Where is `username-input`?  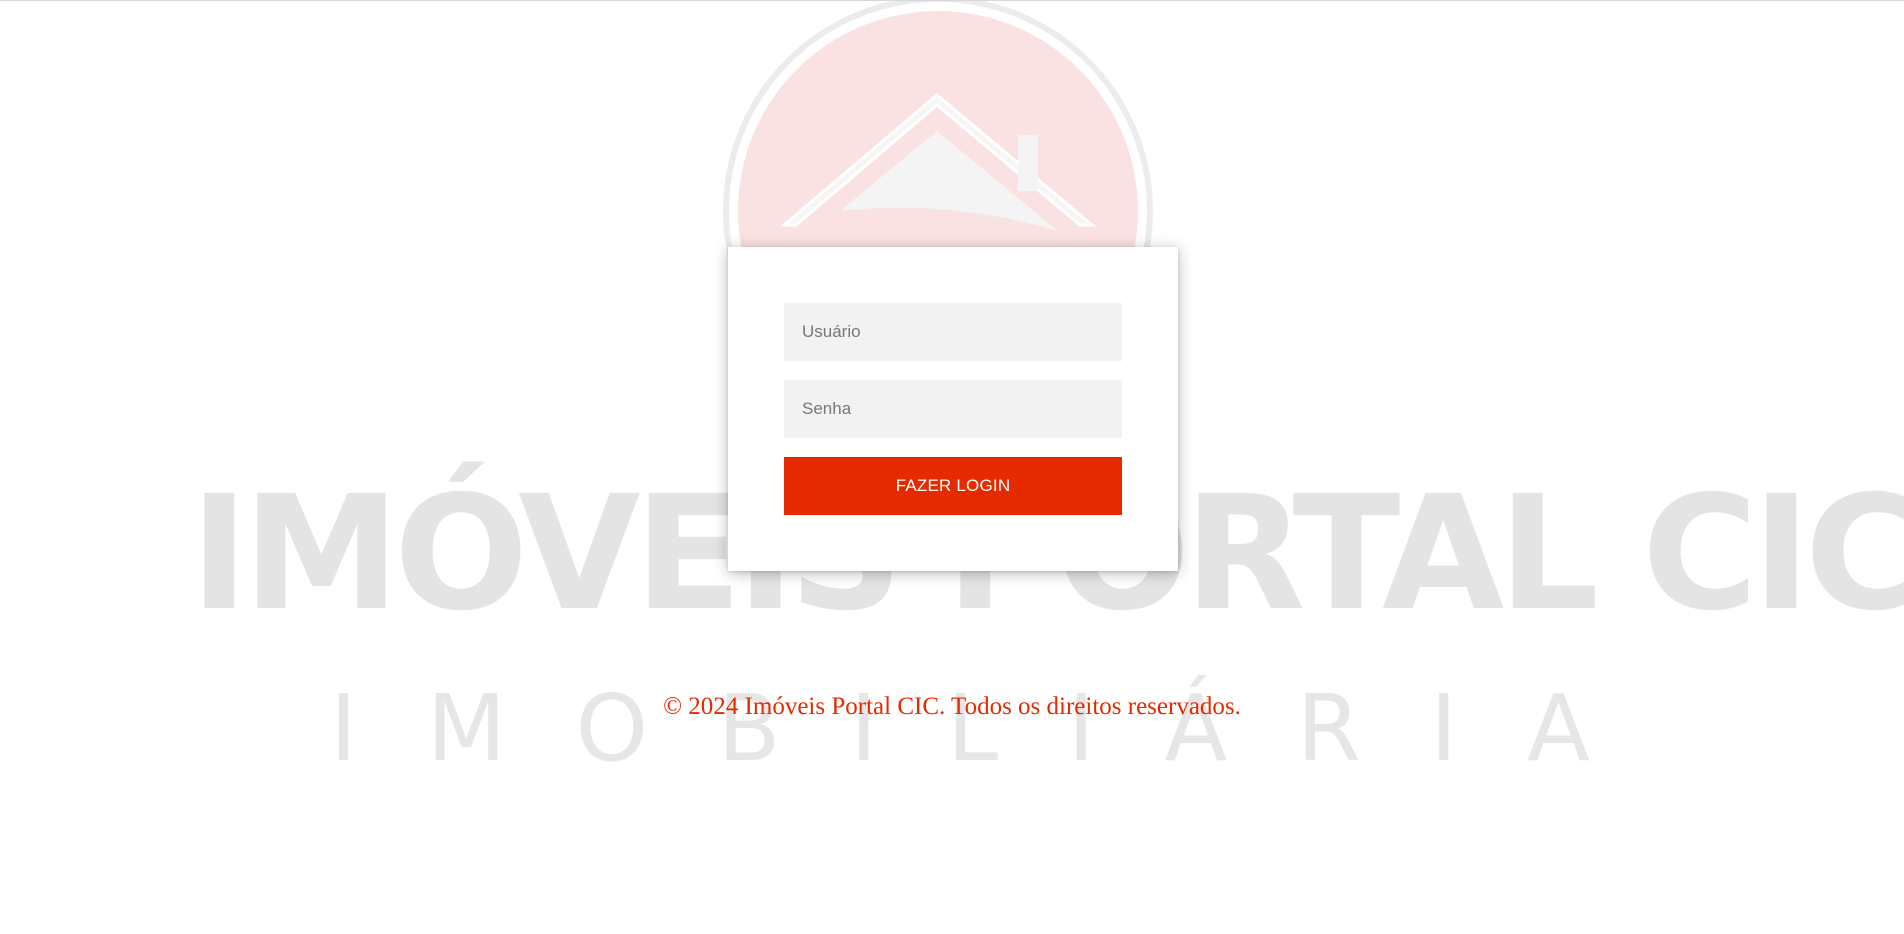
username-input is located at coordinates (953, 332).